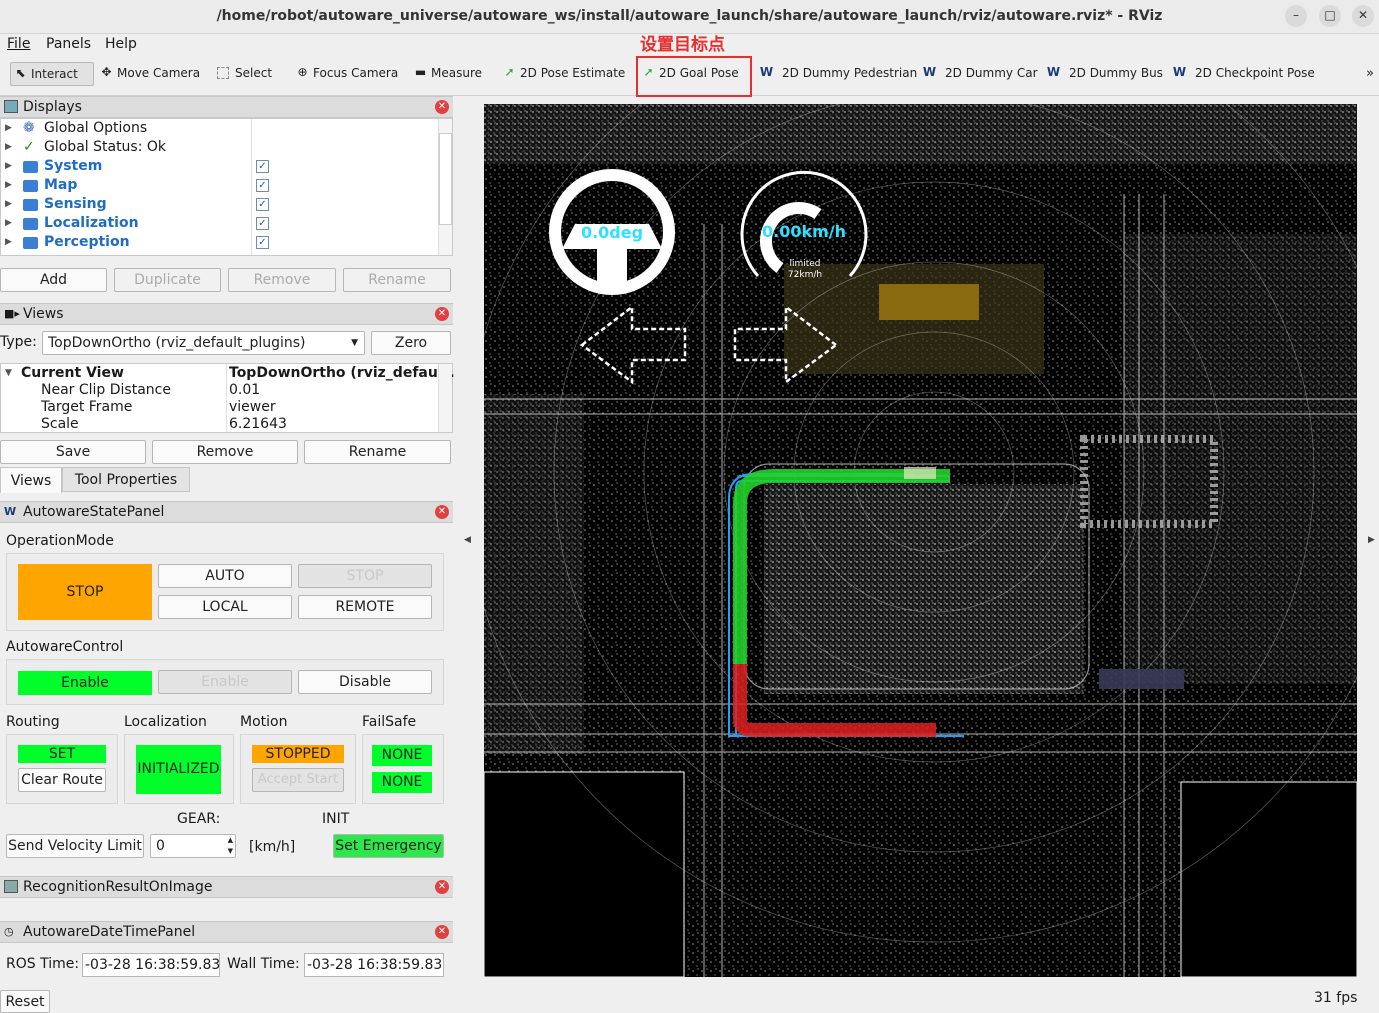  Describe the element at coordinates (30, 186) in the screenshot. I see `folder-icon` at that location.